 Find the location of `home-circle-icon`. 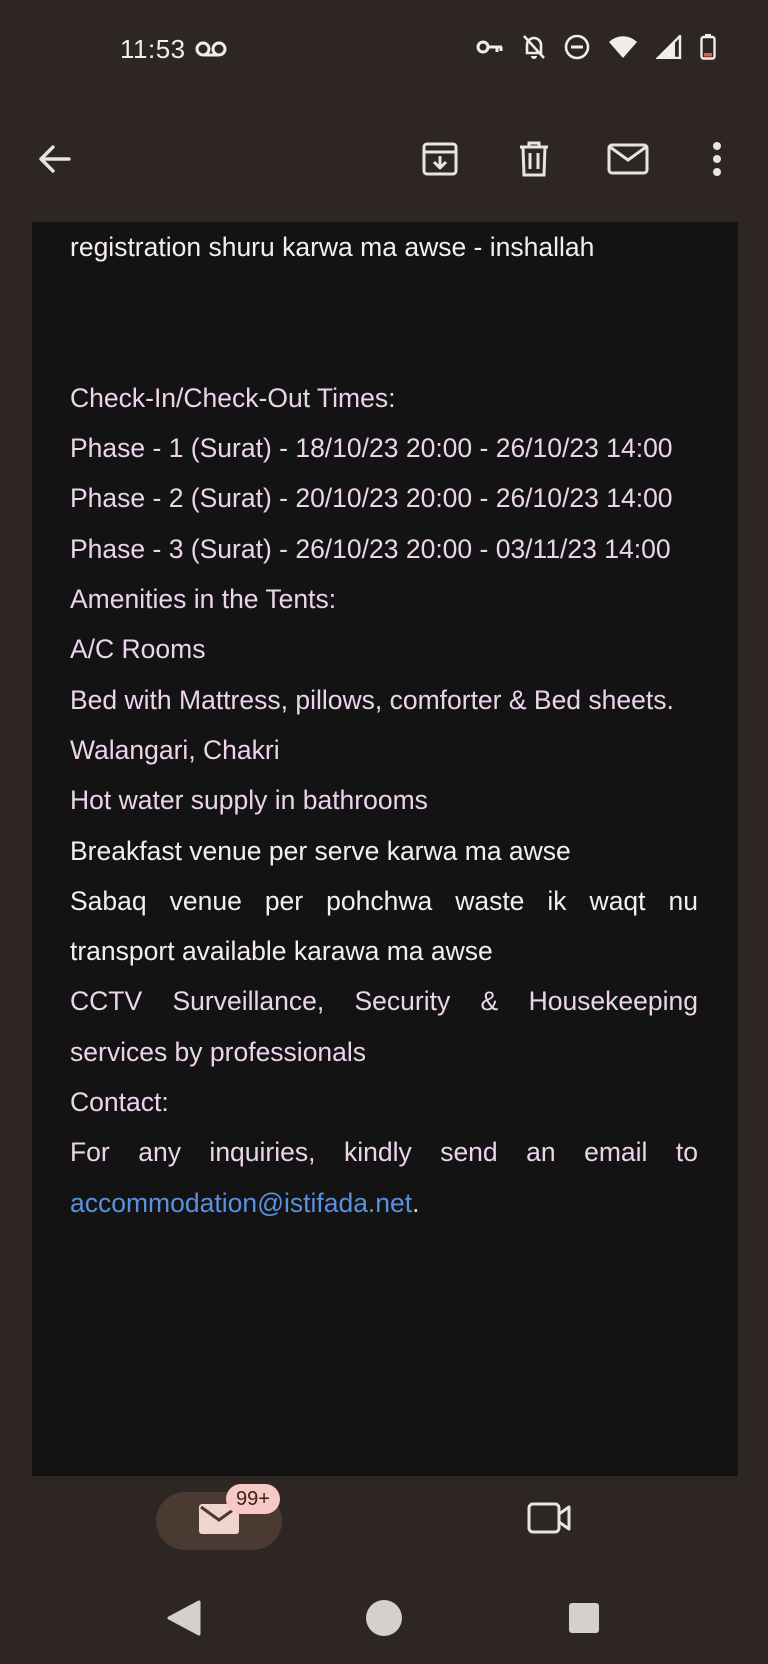

home-circle-icon is located at coordinates (384, 1620).